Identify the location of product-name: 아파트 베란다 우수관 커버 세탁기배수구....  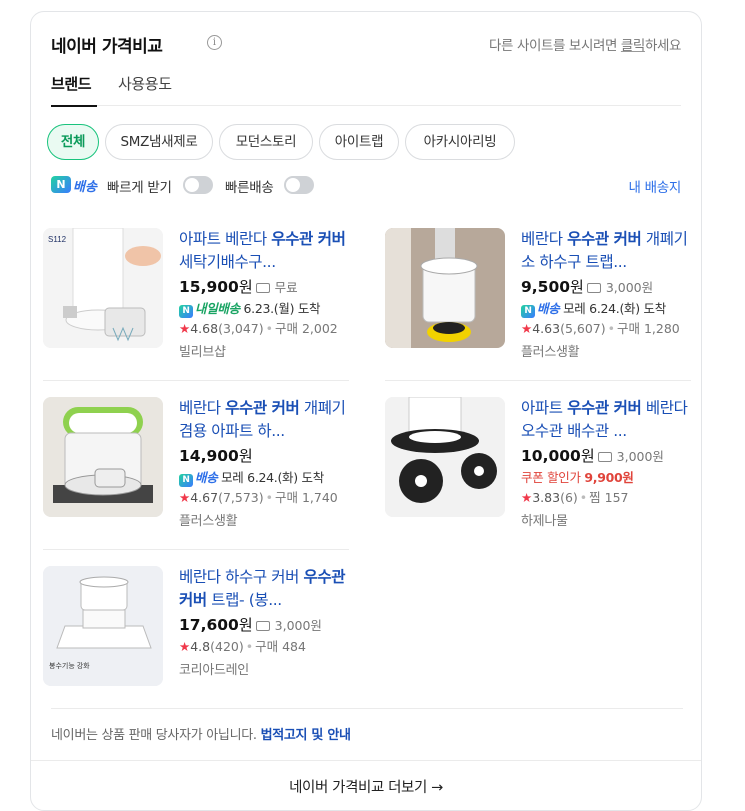
(264, 251).